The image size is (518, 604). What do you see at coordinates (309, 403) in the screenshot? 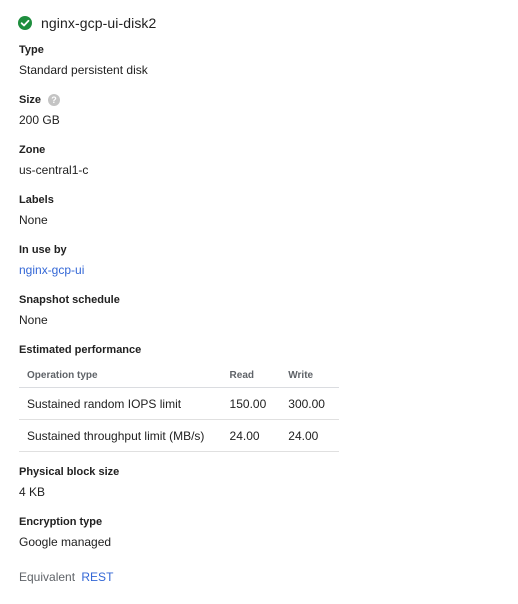
I see `table-cell: 300.00` at bounding box center [309, 403].